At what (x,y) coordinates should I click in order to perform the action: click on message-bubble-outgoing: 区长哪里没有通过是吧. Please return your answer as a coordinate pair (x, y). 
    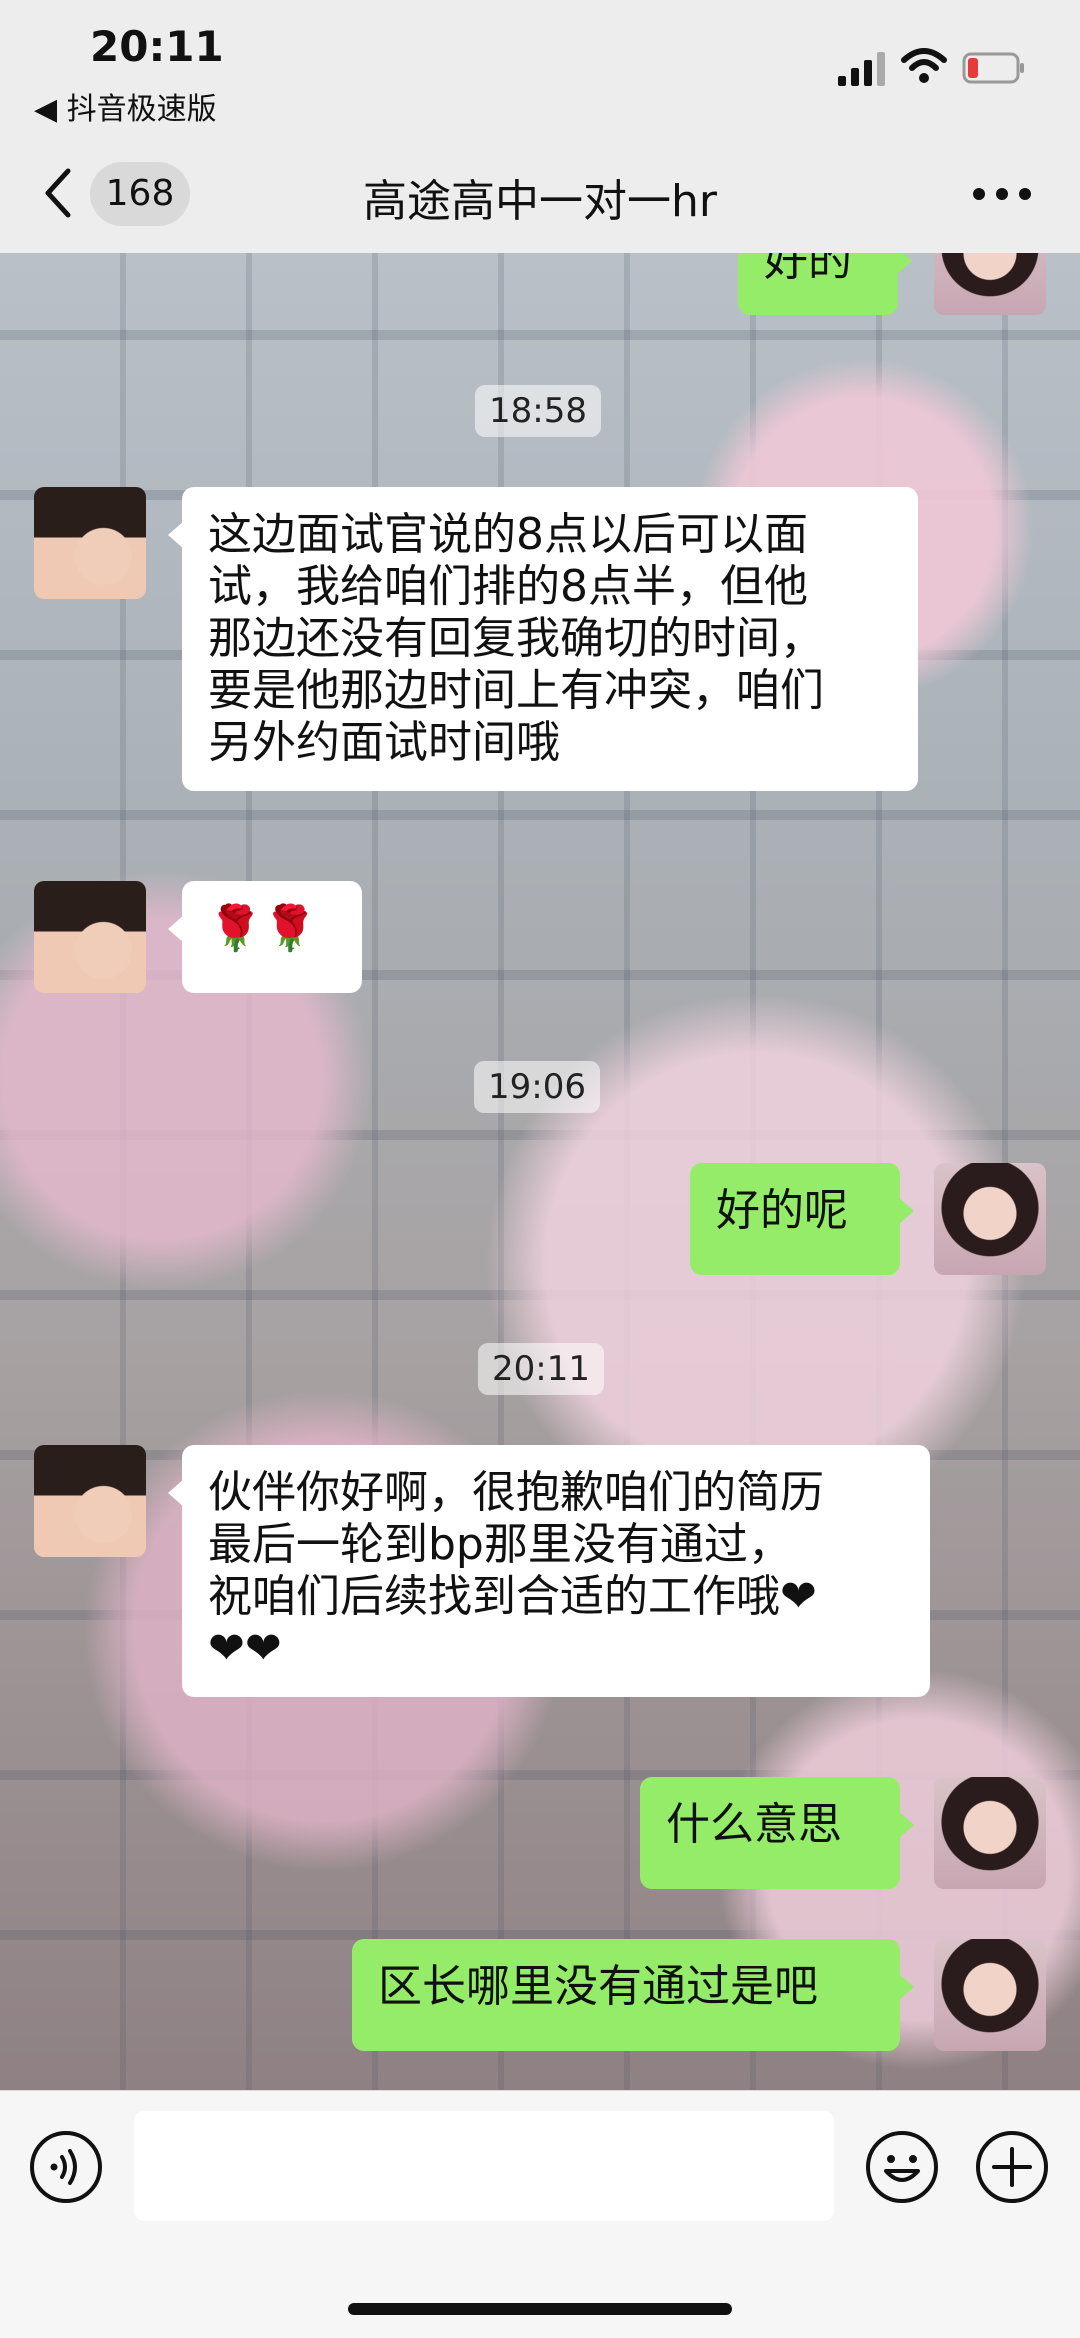
    Looking at the image, I should click on (633, 1995).